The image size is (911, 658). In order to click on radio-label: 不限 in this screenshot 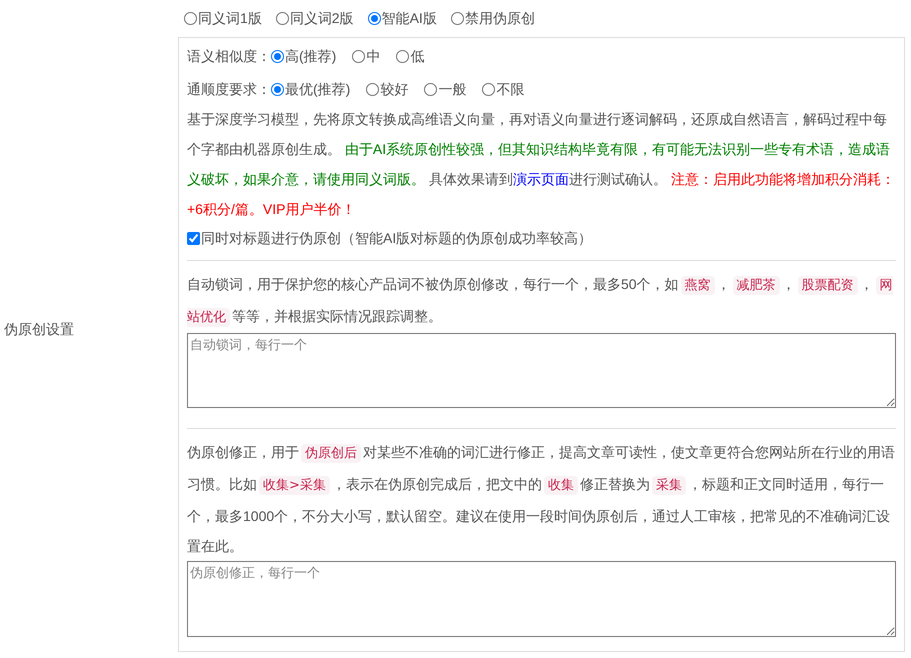, I will do `click(510, 89)`.